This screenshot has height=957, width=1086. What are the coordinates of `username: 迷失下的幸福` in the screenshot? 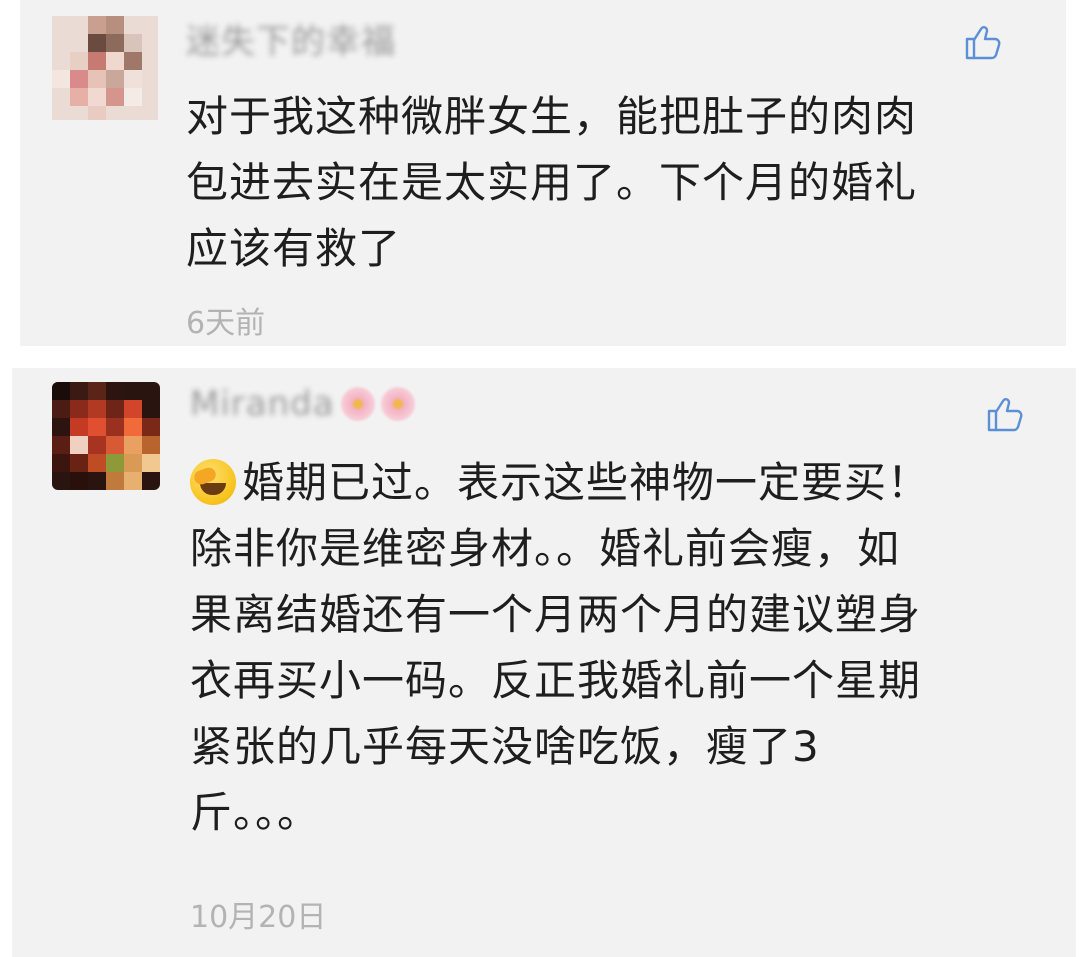 It's located at (291, 40).